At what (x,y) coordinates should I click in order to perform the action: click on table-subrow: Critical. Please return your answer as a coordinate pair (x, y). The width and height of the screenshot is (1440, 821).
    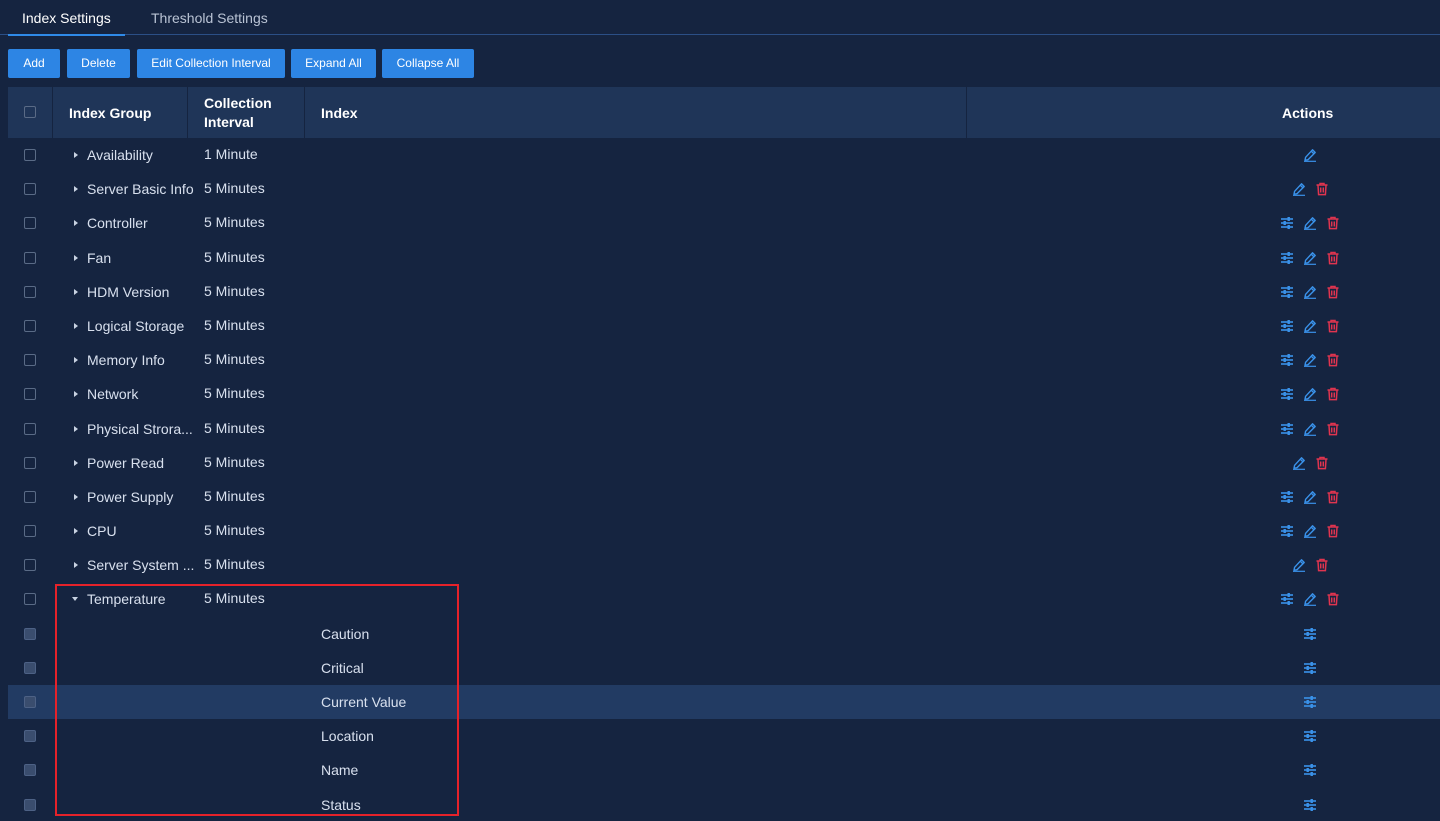
    Looking at the image, I should click on (724, 668).